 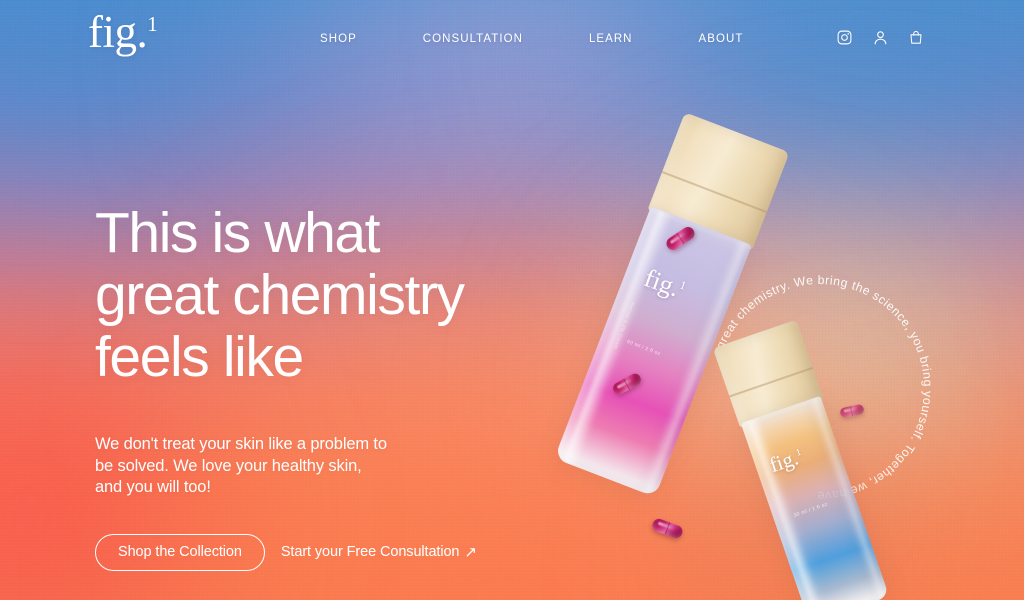 I want to click on hero-headline: This is what great chemistry feels like, so click(x=280, y=295).